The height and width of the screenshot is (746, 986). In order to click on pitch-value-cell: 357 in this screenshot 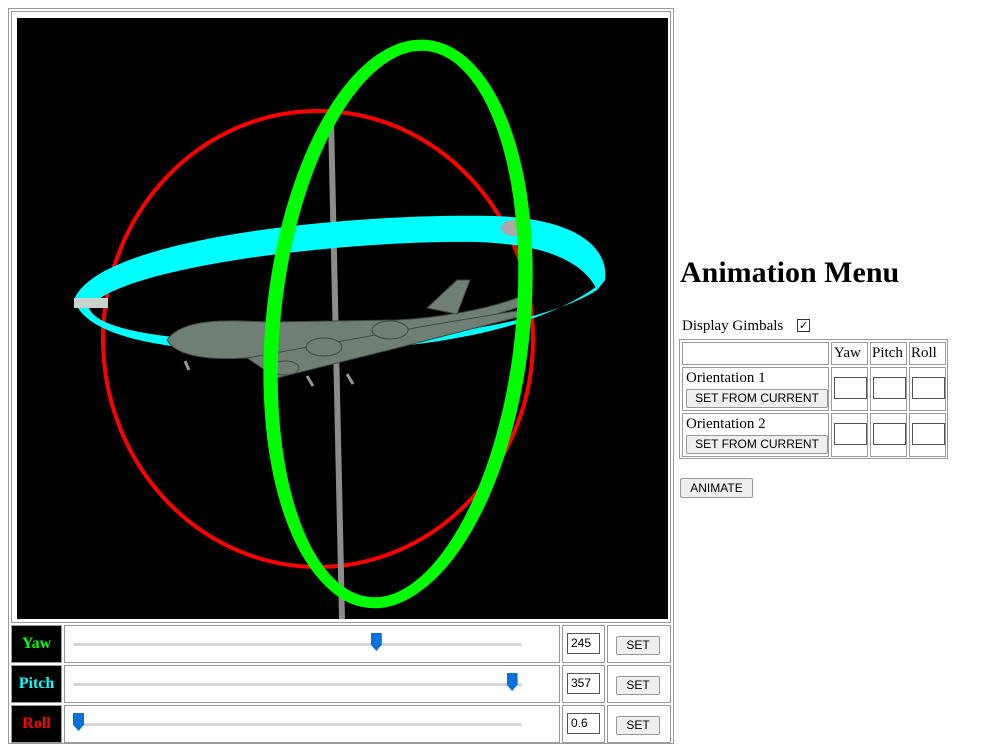, I will do `click(583, 684)`.